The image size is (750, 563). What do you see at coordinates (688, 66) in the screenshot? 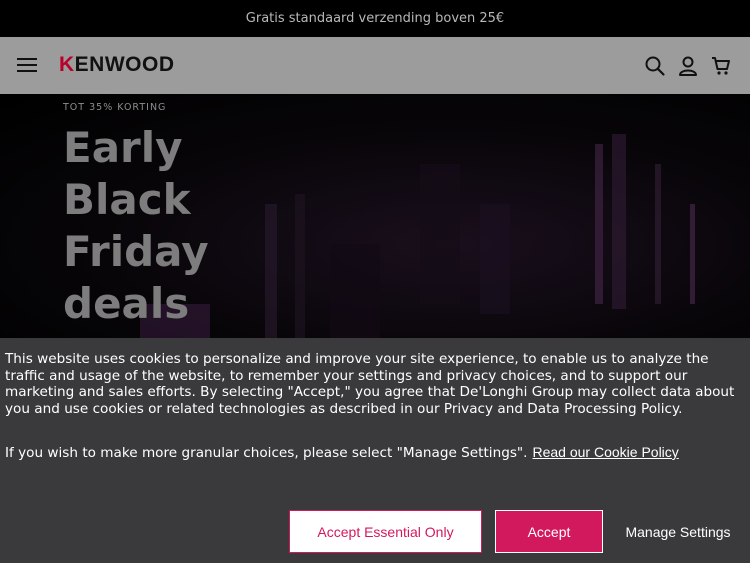
I see `user-icon` at bounding box center [688, 66].